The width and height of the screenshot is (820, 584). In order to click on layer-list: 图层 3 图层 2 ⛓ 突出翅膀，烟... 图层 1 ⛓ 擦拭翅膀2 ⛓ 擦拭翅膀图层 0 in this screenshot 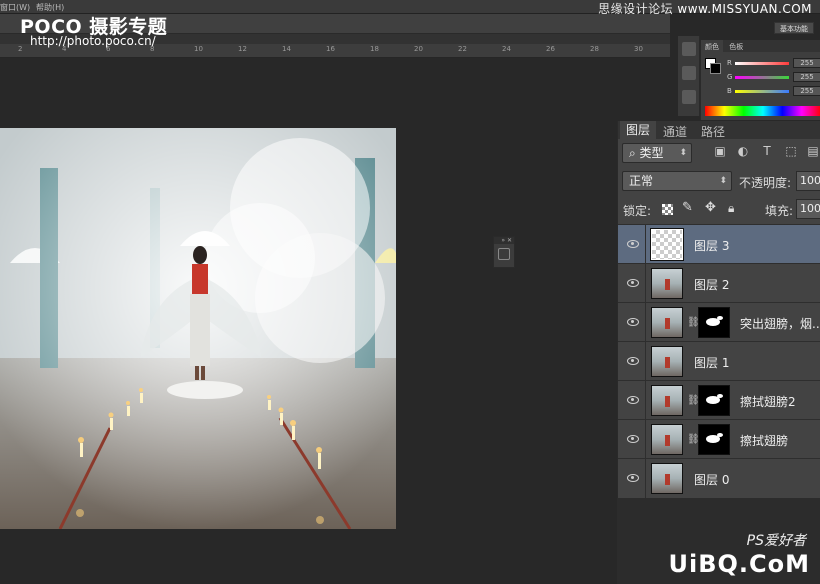, I will do `click(719, 361)`.